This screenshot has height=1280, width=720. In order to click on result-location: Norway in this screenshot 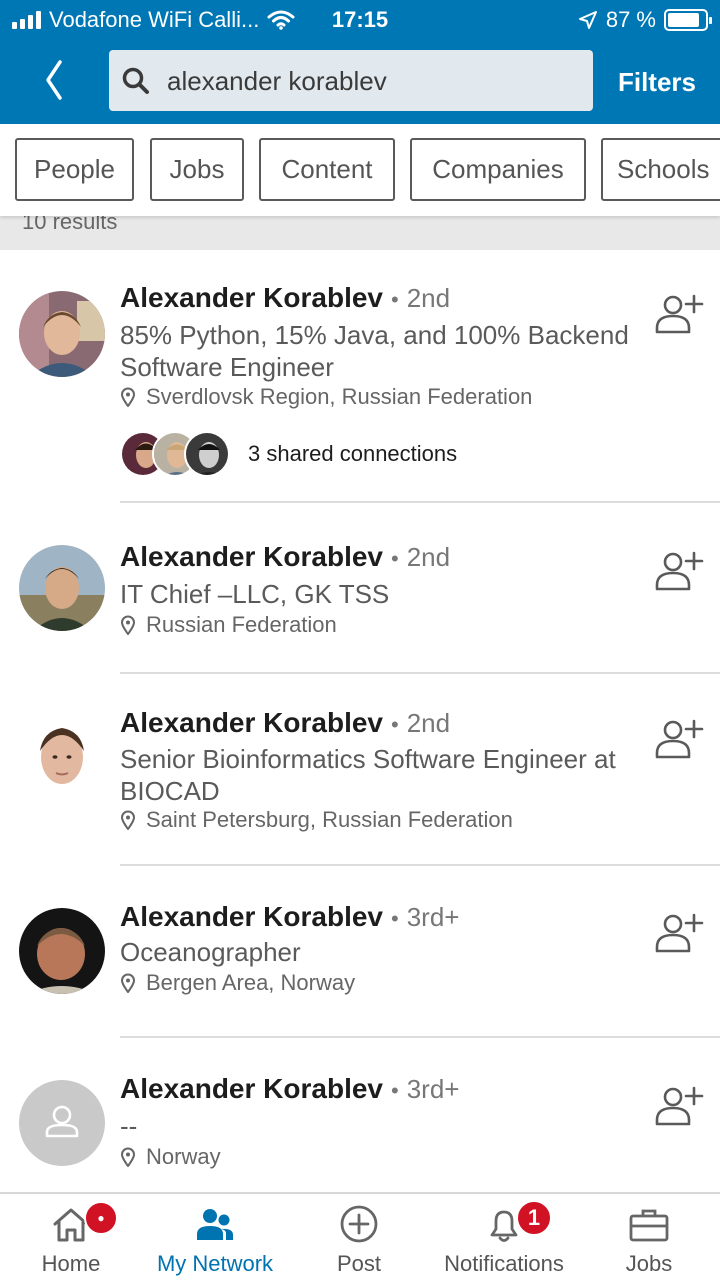, I will do `click(170, 1157)`.